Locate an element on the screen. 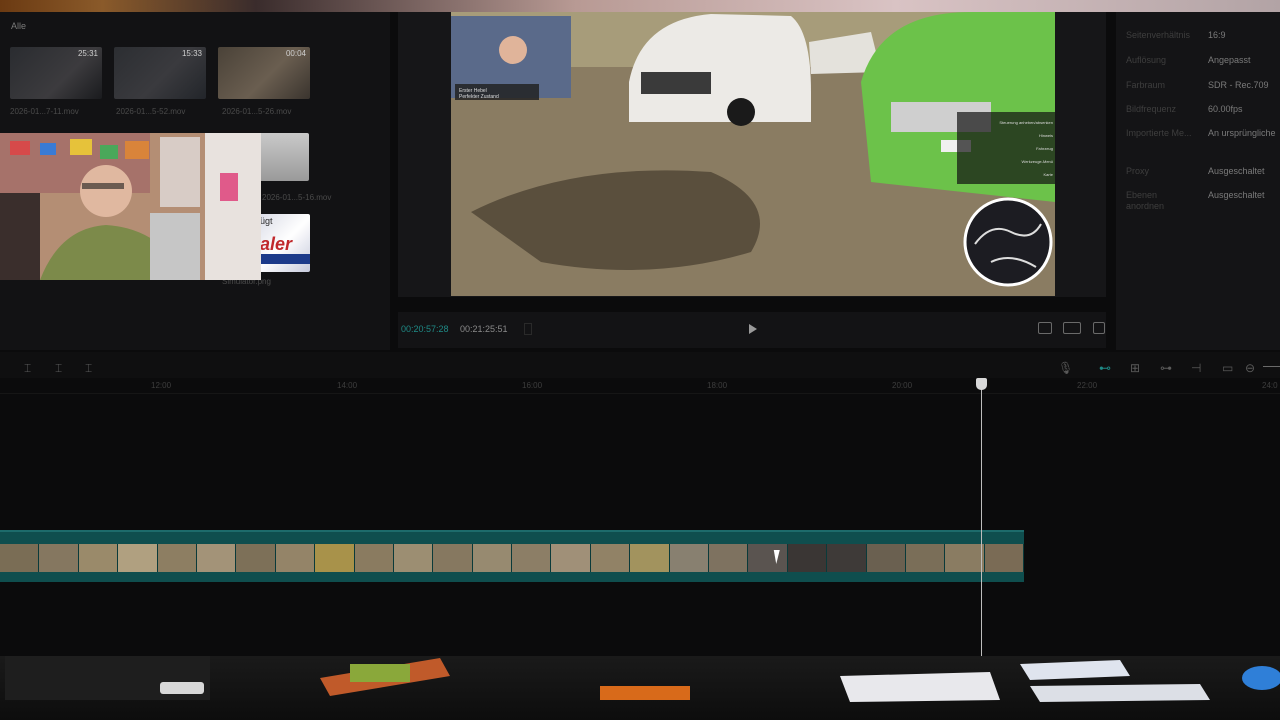 This screenshot has width=1280, height=720. blade-tool-icon: ⌶ is located at coordinates (88, 368).